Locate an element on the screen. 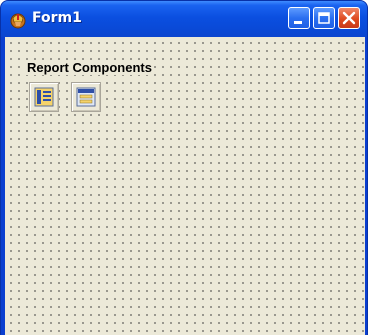  maximize-button is located at coordinates (324, 18).